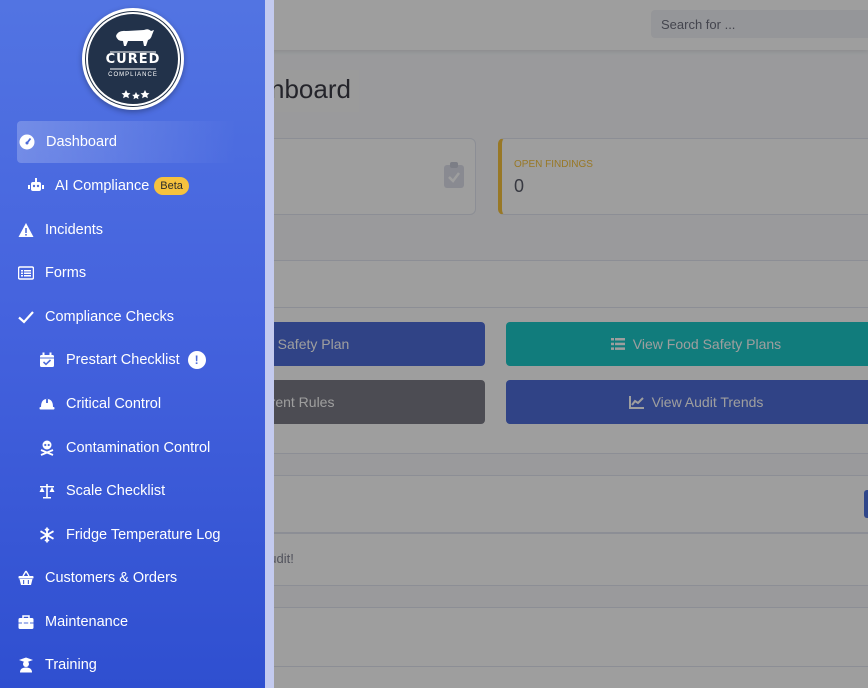 The image size is (868, 688). I want to click on sidebar-item-fridge-temperature-log: Fridge Temperature Log, so click(132, 535).